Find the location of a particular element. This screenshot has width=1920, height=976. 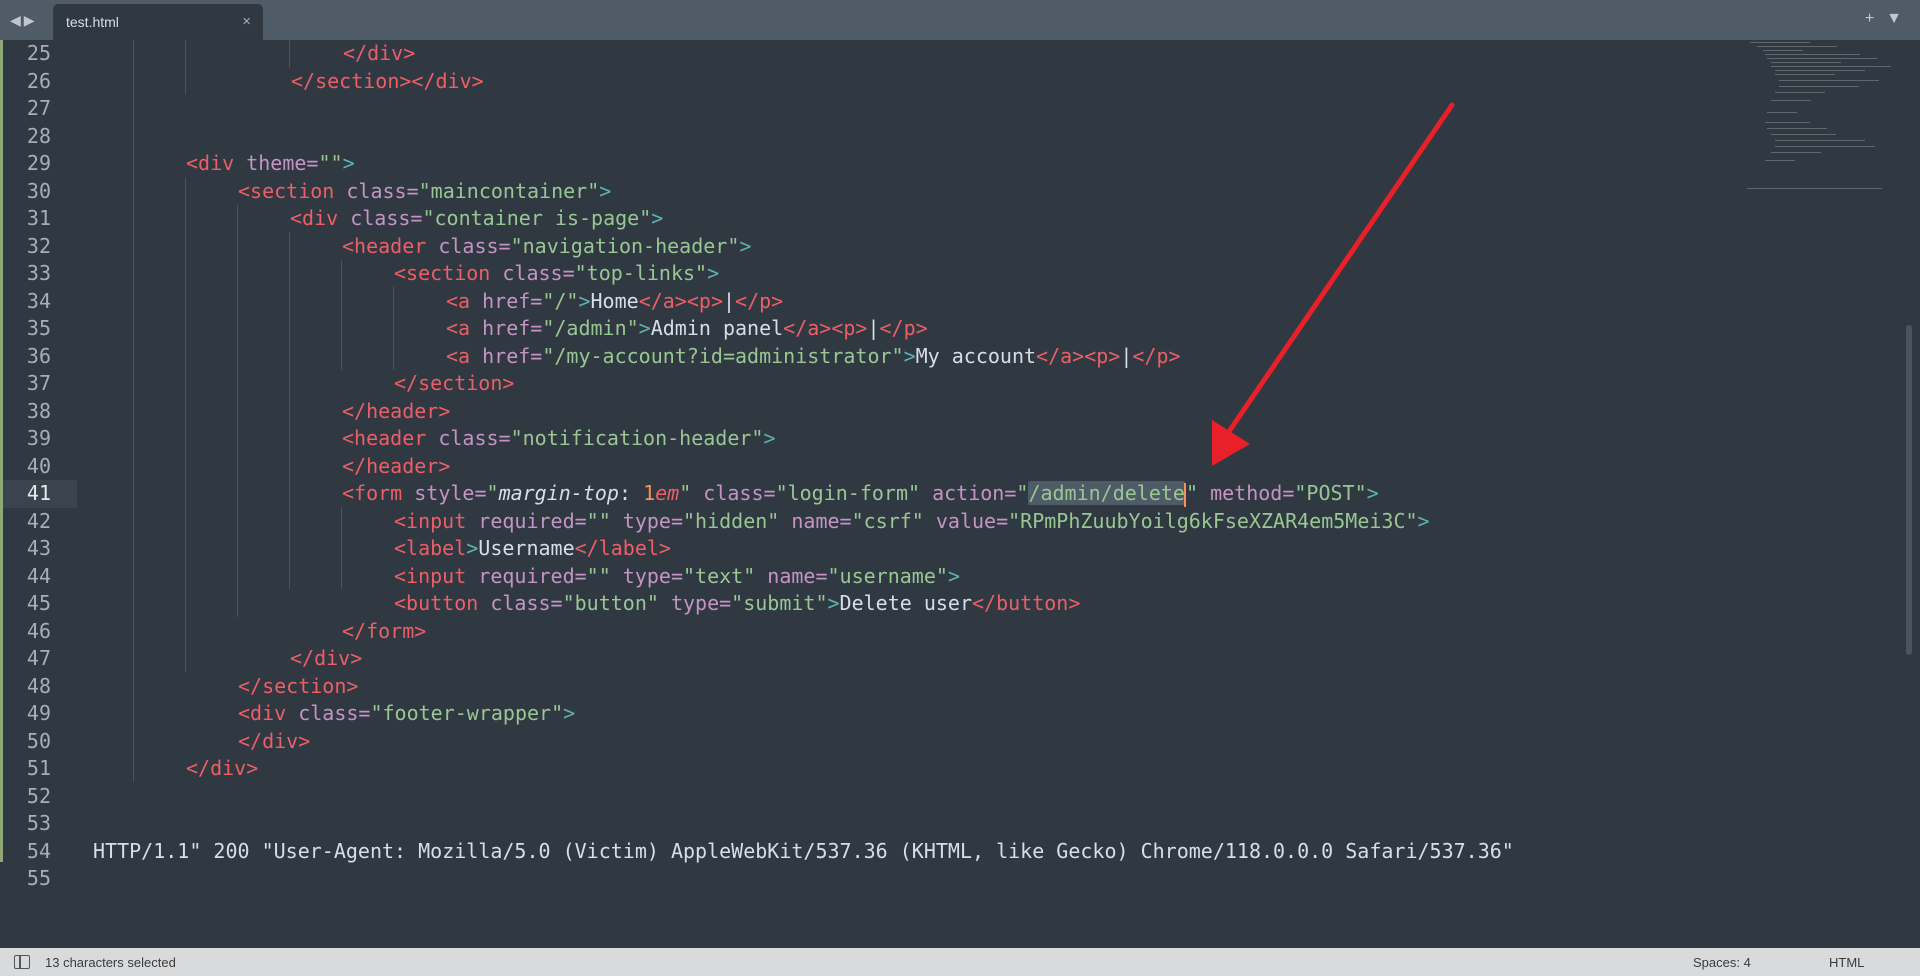

css-number: 1 is located at coordinates (649, 493).